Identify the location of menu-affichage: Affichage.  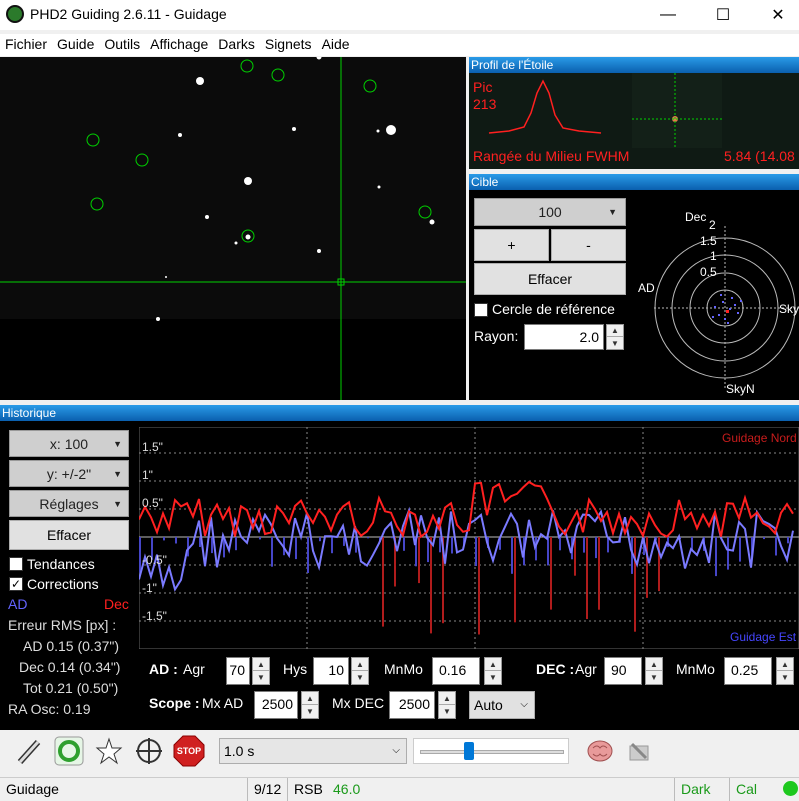
(179, 45).